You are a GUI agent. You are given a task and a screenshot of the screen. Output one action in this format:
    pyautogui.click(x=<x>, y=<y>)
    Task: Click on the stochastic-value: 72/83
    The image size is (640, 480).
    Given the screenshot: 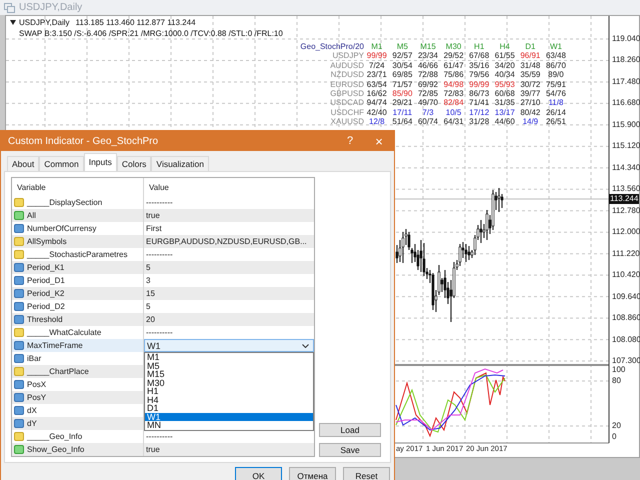 What is the action you would take?
    pyautogui.click(x=454, y=93)
    